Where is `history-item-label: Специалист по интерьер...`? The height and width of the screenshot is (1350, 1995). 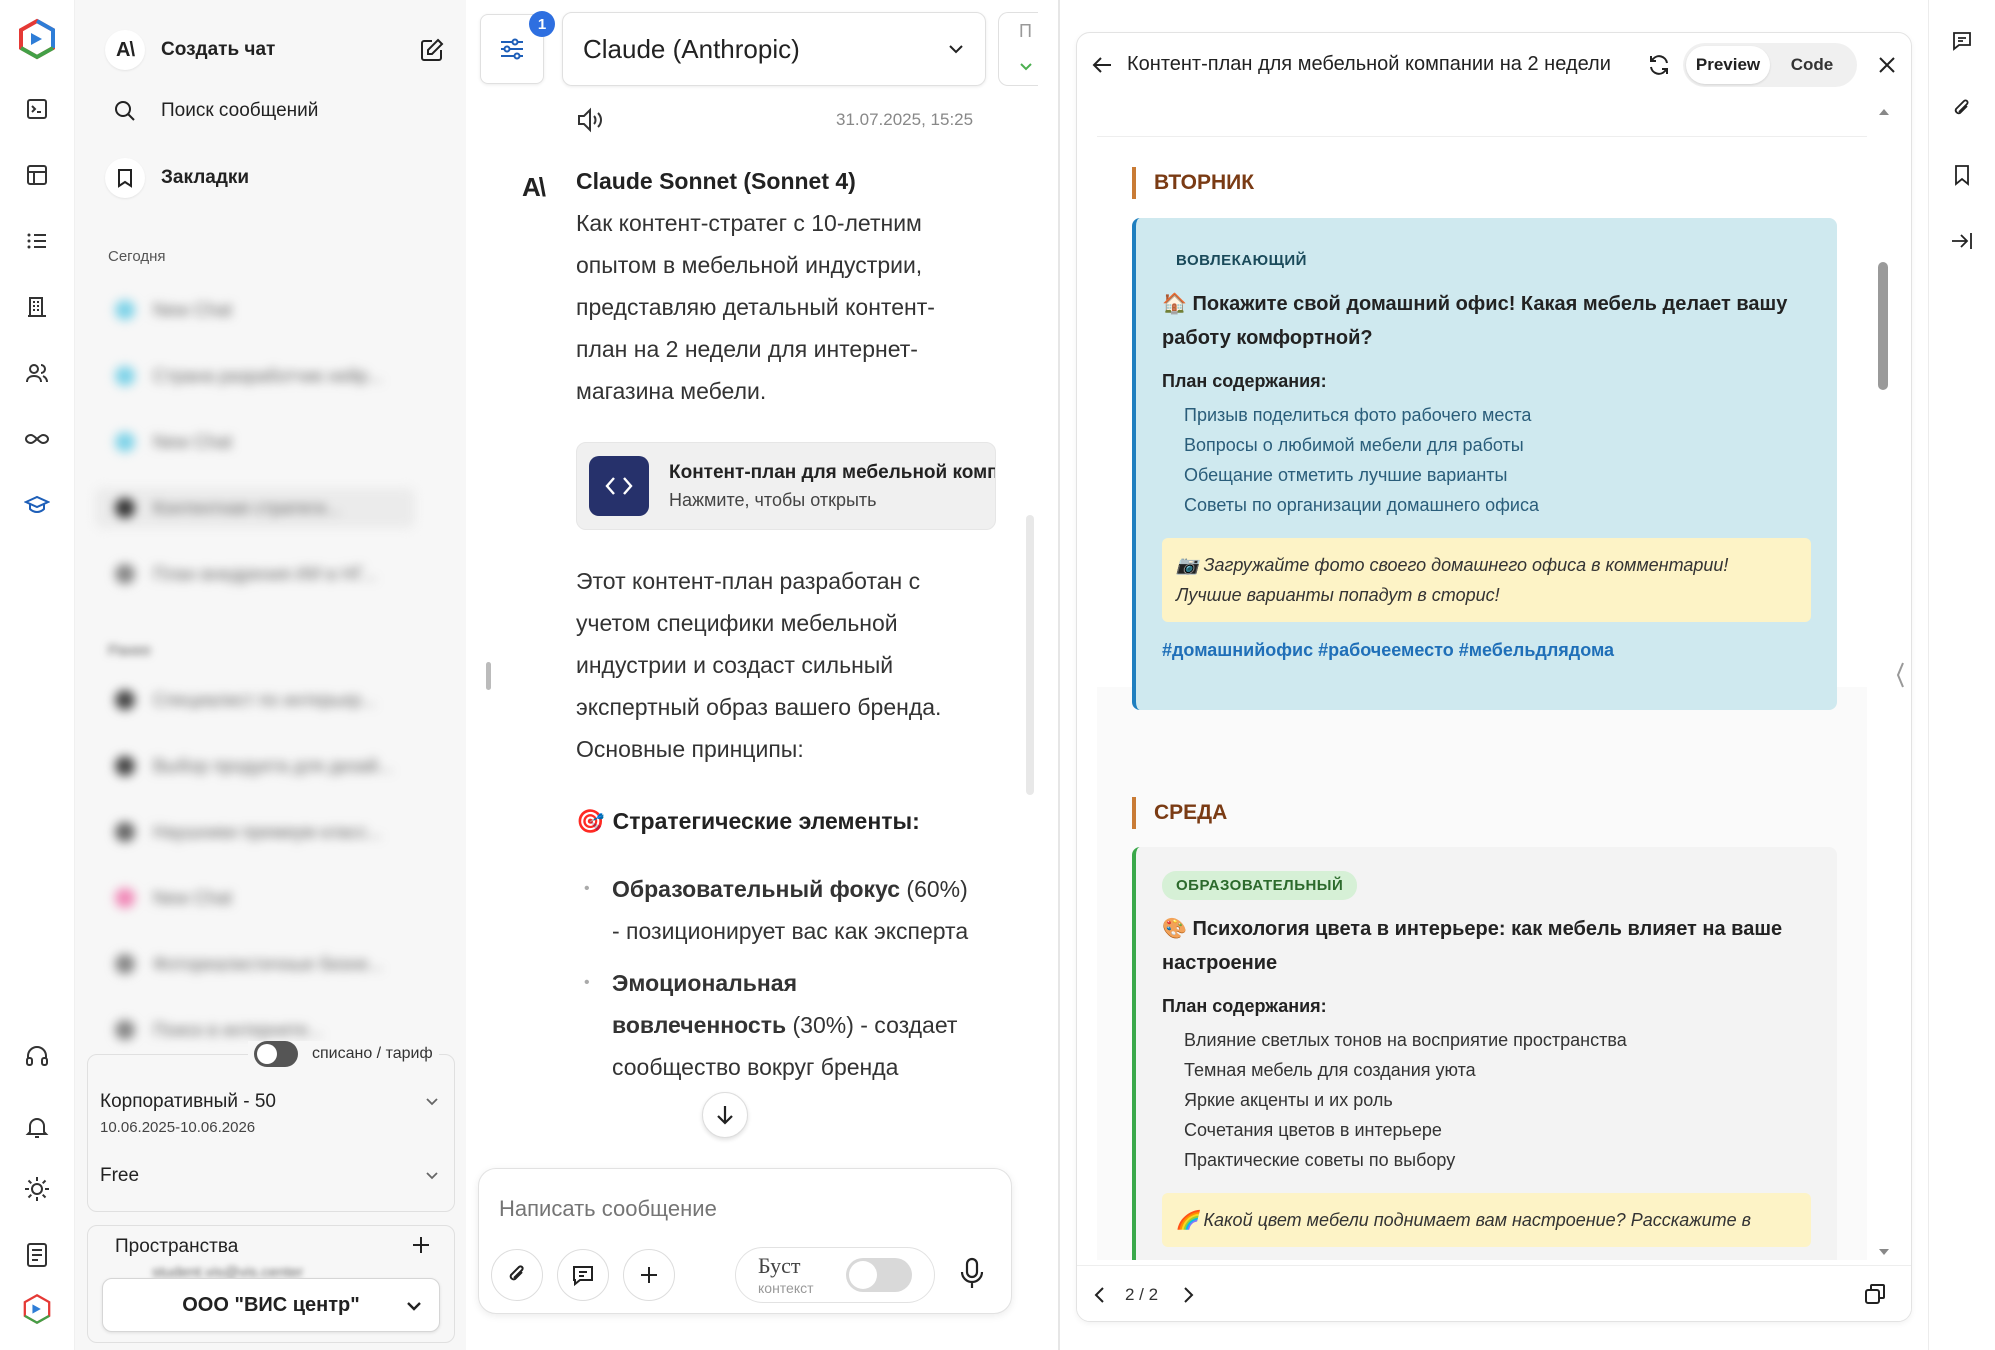
history-item-label: Специалист по интерьер... is located at coordinates (265, 699).